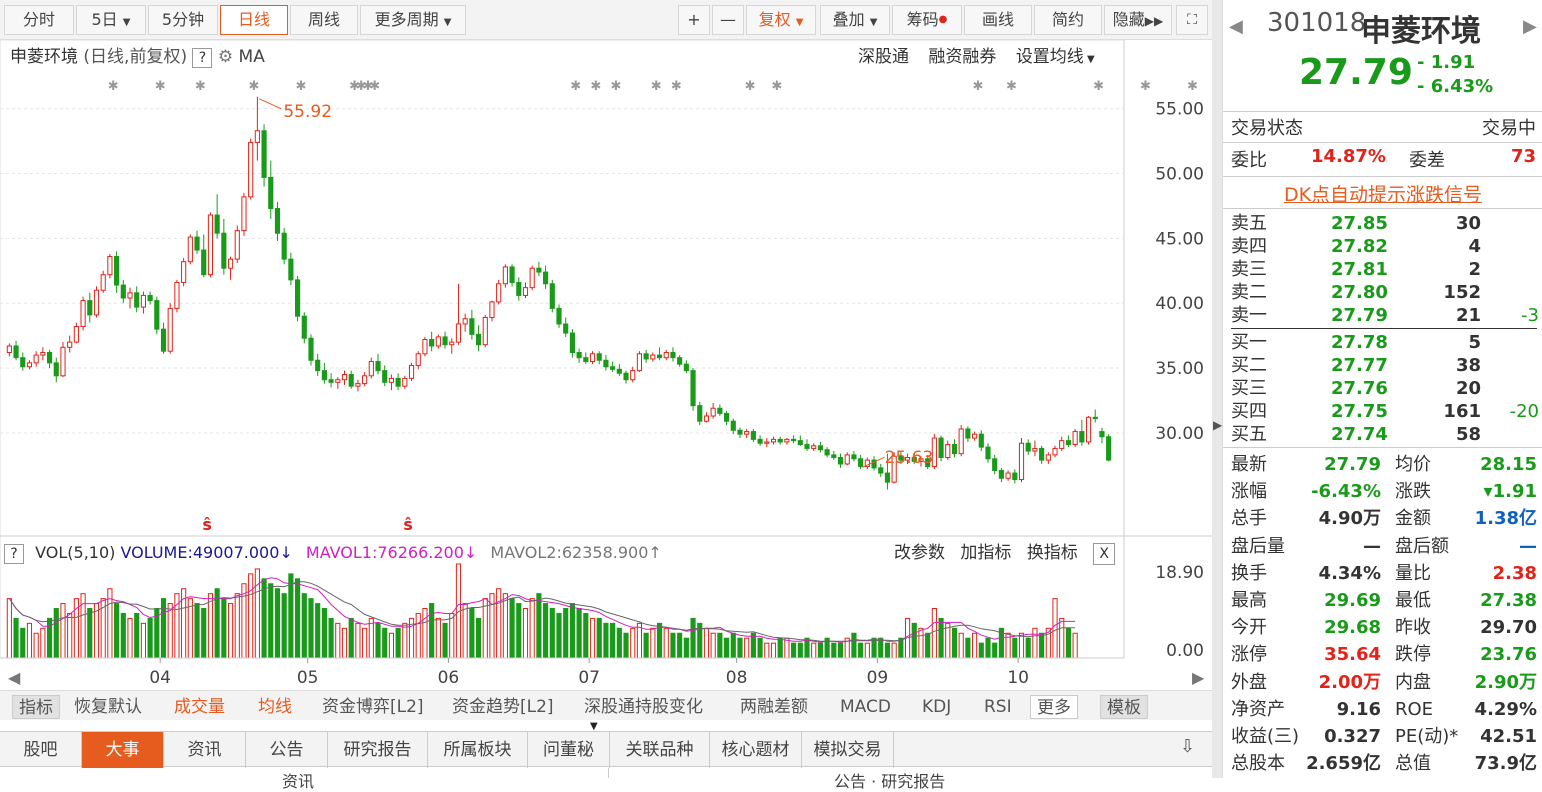 The width and height of the screenshot is (1542, 792). What do you see at coordinates (1385, 434) in the screenshot?
I see `buy-level: 买五 27.74 58` at bounding box center [1385, 434].